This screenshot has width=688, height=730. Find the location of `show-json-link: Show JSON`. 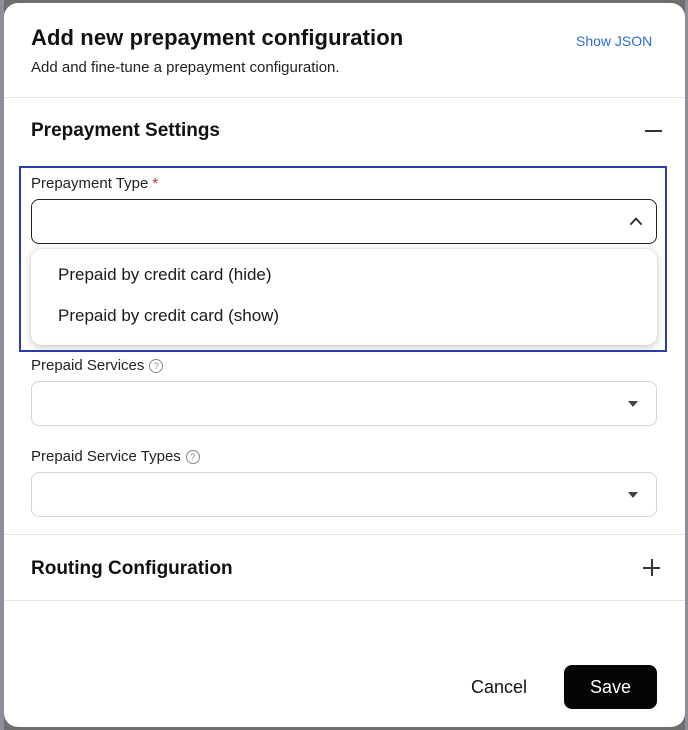

show-json-link: Show JSON is located at coordinates (614, 41).